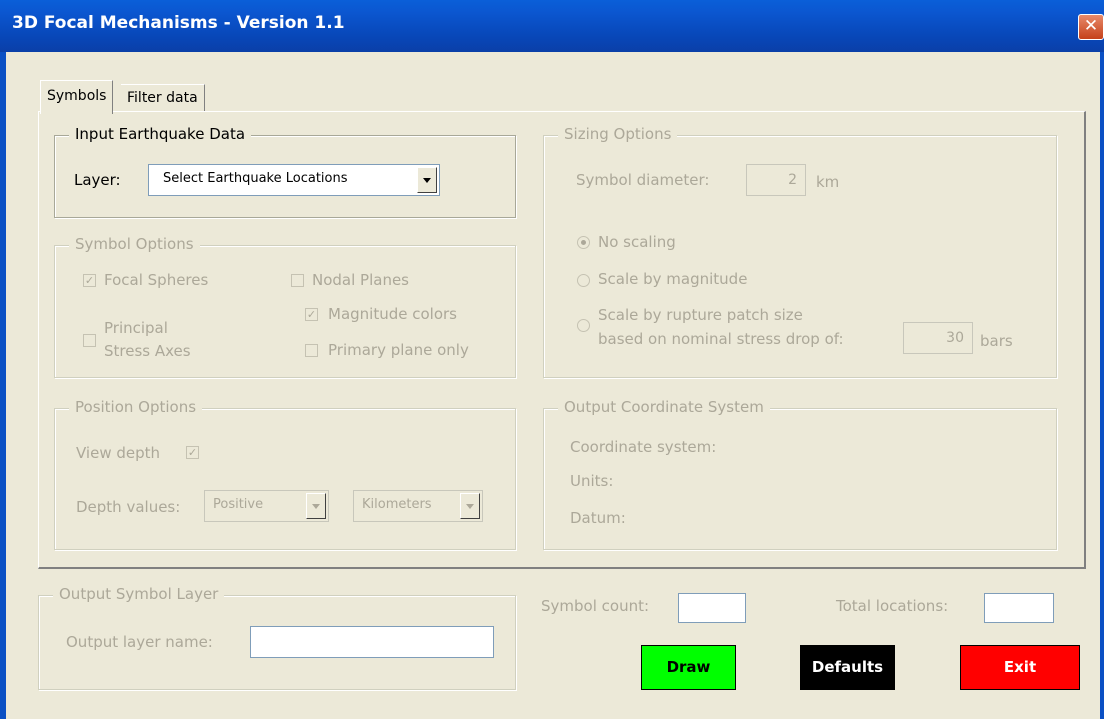 Image resolution: width=1104 pixels, height=719 pixels. I want to click on stress-drop-input: 30, so click(938, 338).